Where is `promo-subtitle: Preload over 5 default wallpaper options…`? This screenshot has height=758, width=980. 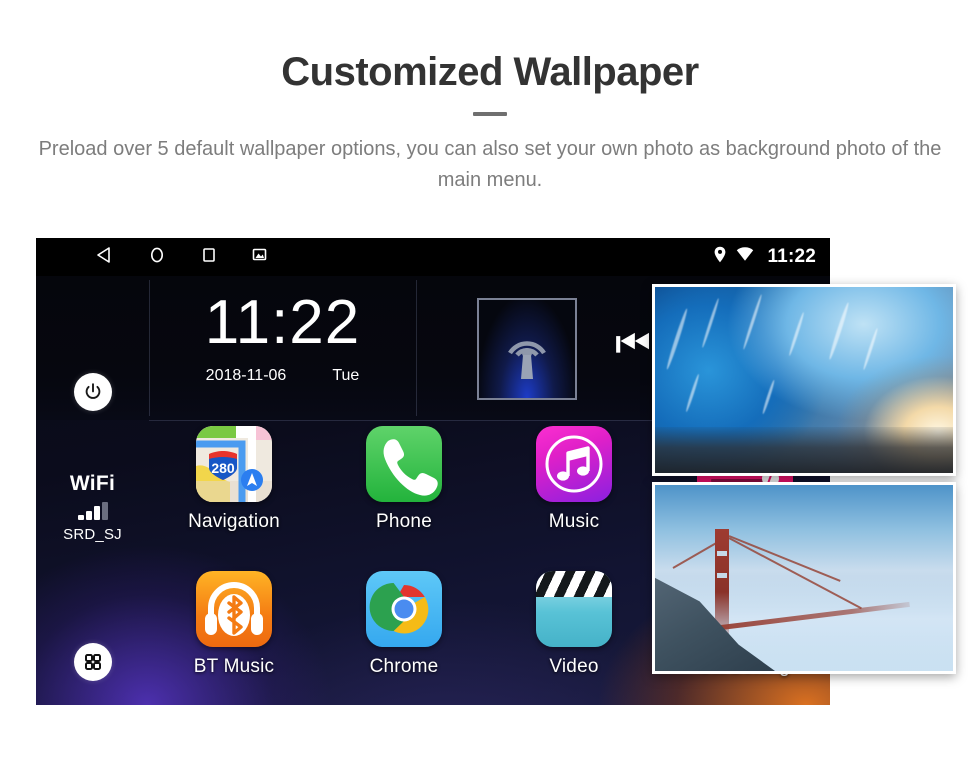
promo-subtitle: Preload over 5 default wallpaper options… is located at coordinates (490, 164).